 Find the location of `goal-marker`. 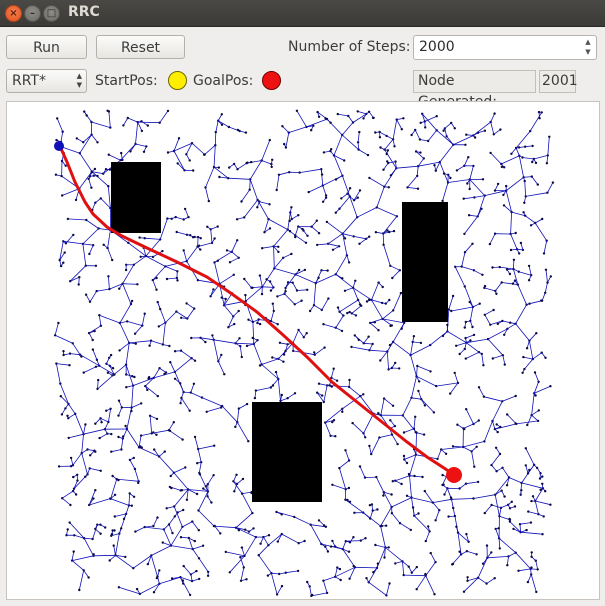

goal-marker is located at coordinates (454, 475).